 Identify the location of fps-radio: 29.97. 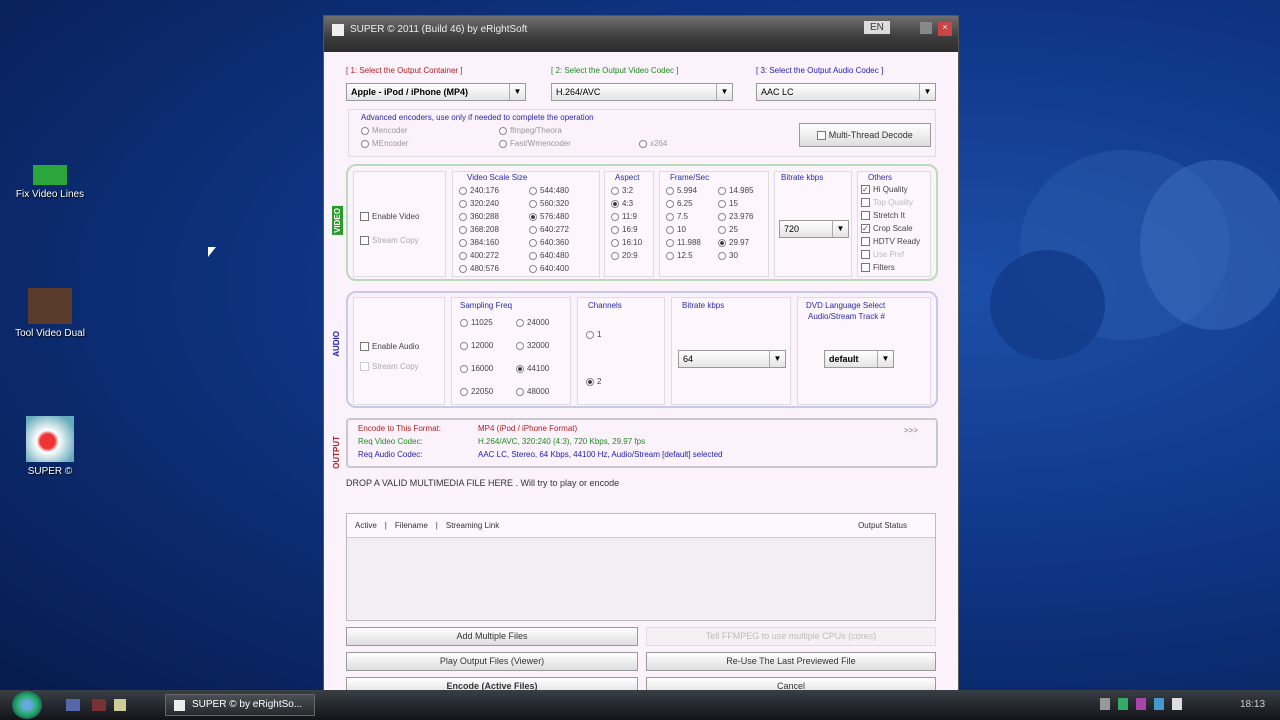
(744, 242).